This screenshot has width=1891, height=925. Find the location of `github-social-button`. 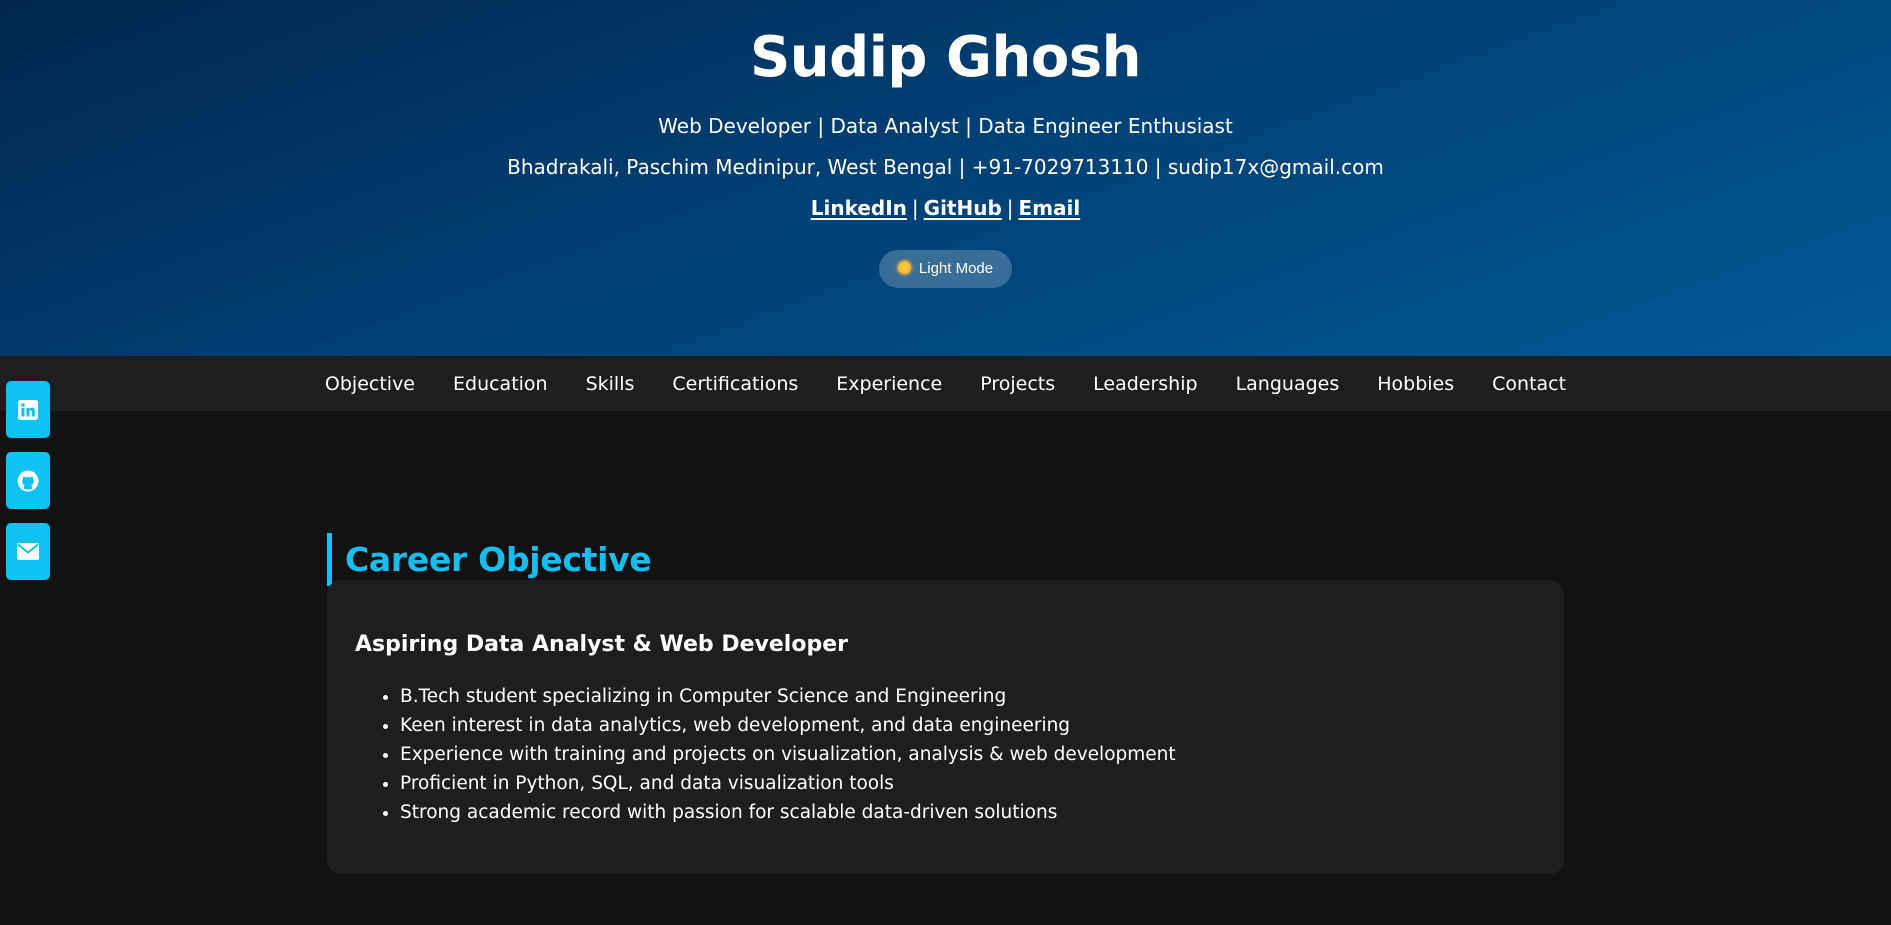

github-social-button is located at coordinates (28, 480).